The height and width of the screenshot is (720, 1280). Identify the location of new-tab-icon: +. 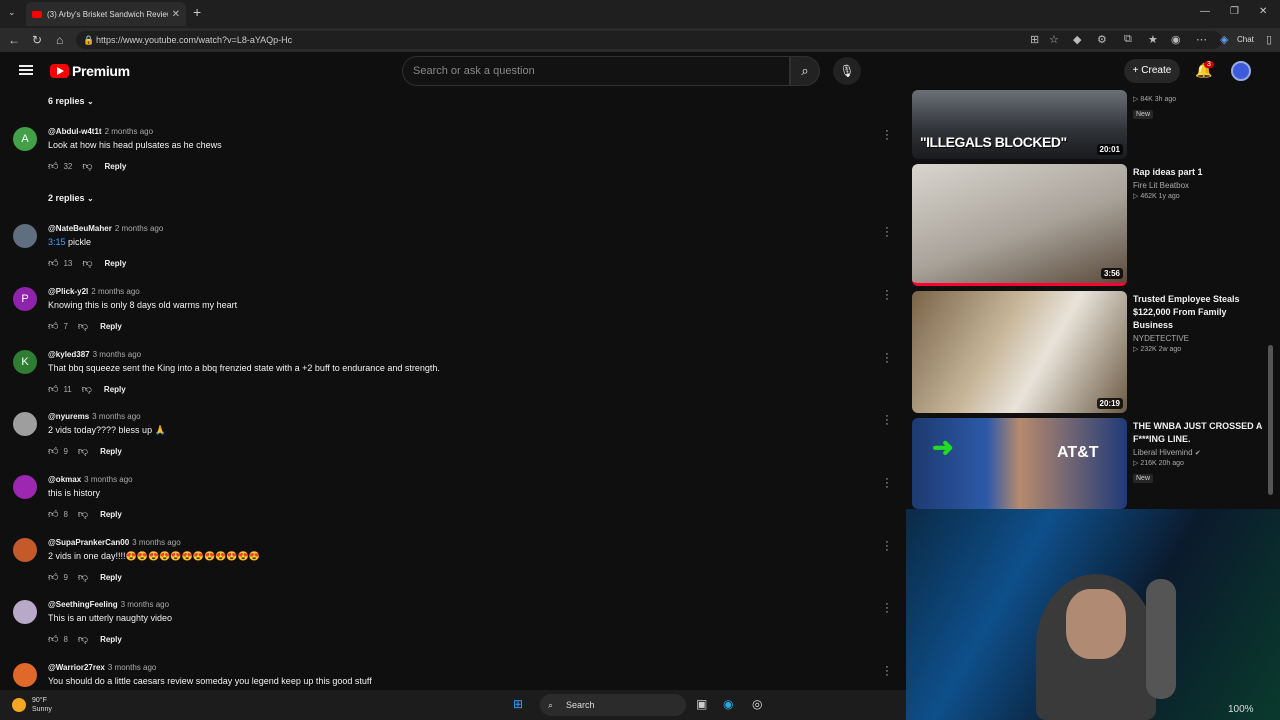
(197, 12).